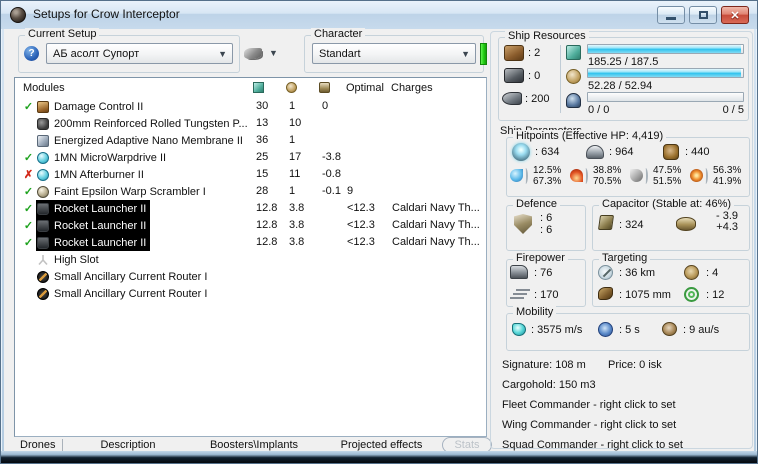 Image resolution: width=758 pixels, height=464 pixels. Describe the element at coordinates (665, 97) in the screenshot. I see `dronebay-bar` at that location.